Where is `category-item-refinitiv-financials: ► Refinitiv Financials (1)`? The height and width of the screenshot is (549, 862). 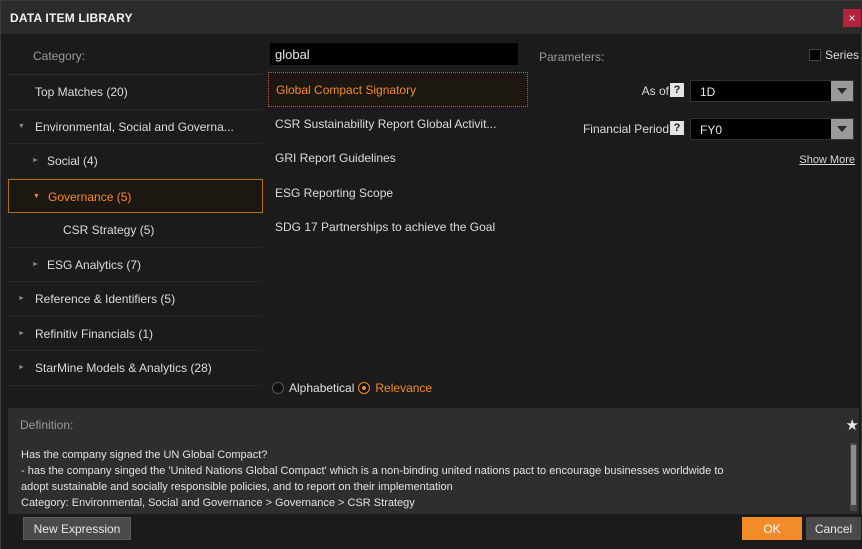
category-item-refinitiv-financials: ► Refinitiv Financials (1) is located at coordinates (135, 334).